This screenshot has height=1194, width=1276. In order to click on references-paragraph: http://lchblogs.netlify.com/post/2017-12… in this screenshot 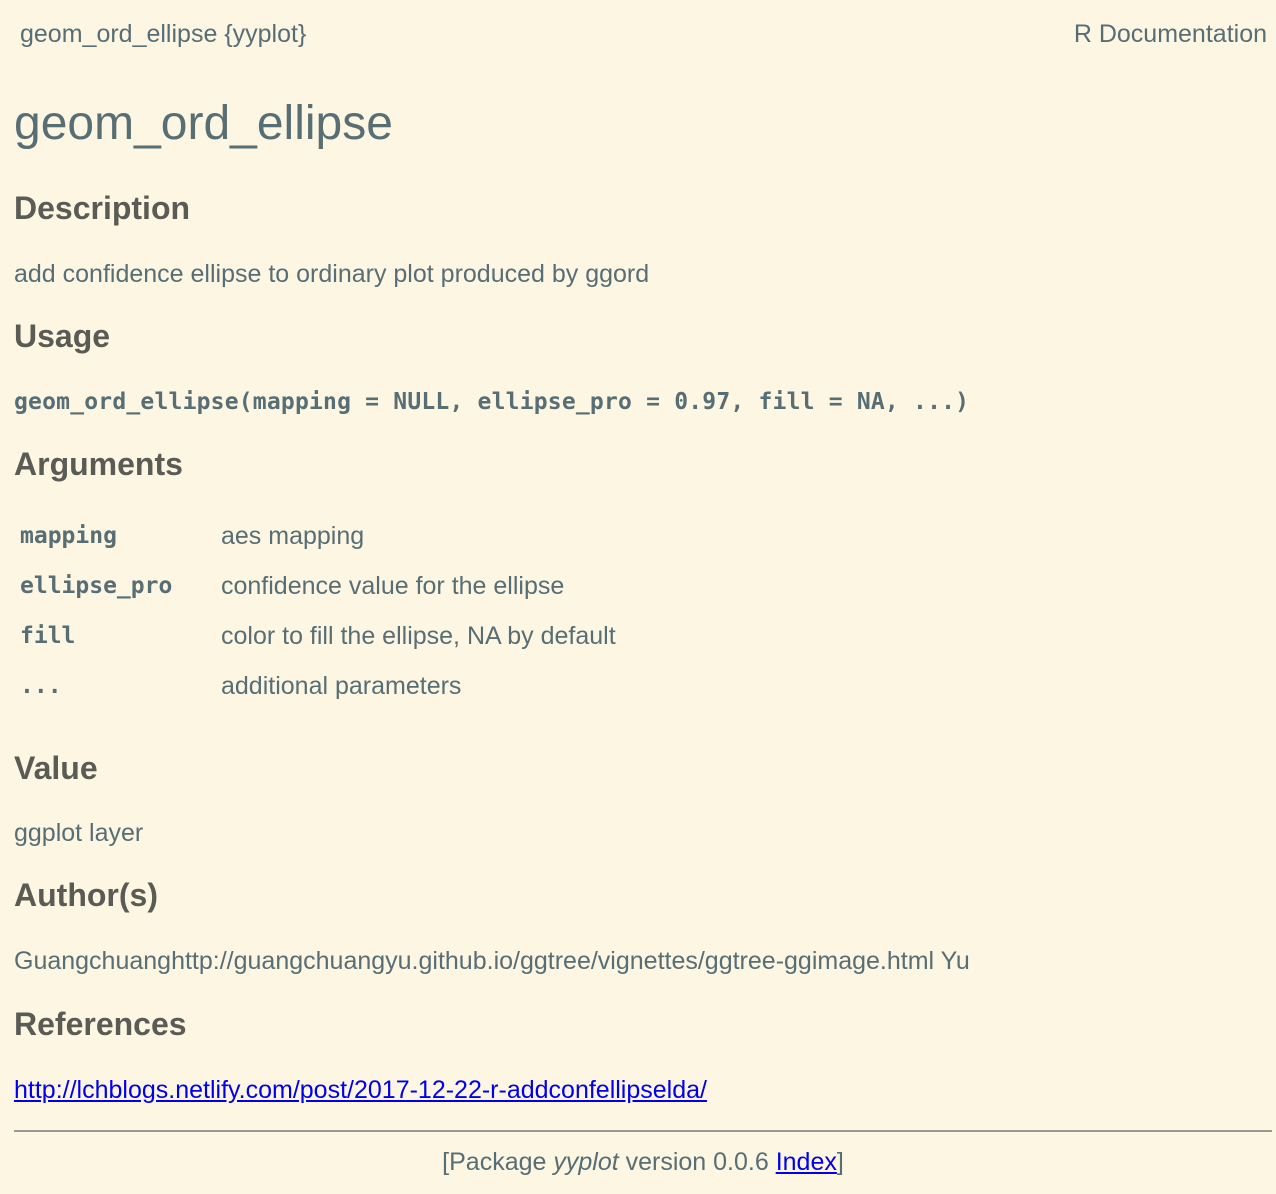, I will do `click(360, 1090)`.